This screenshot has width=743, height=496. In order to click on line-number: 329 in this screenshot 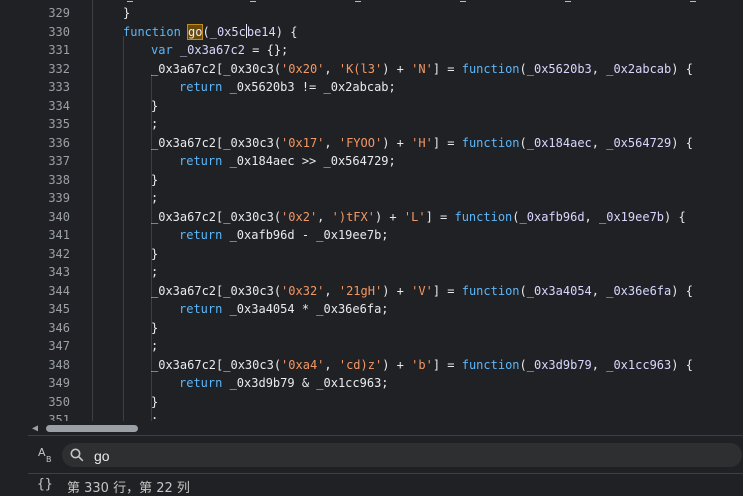, I will do `click(59, 13)`.